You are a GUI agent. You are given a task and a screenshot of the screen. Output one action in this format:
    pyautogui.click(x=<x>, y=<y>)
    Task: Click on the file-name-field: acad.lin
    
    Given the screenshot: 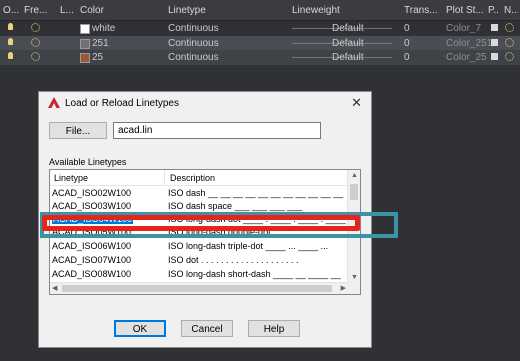 What is the action you would take?
    pyautogui.click(x=217, y=130)
    